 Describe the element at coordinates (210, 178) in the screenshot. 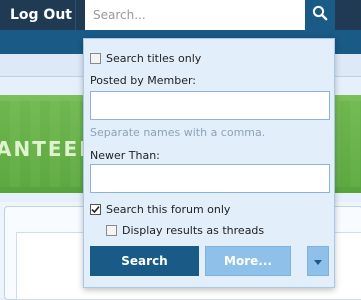

I see `newer-than-field` at that location.